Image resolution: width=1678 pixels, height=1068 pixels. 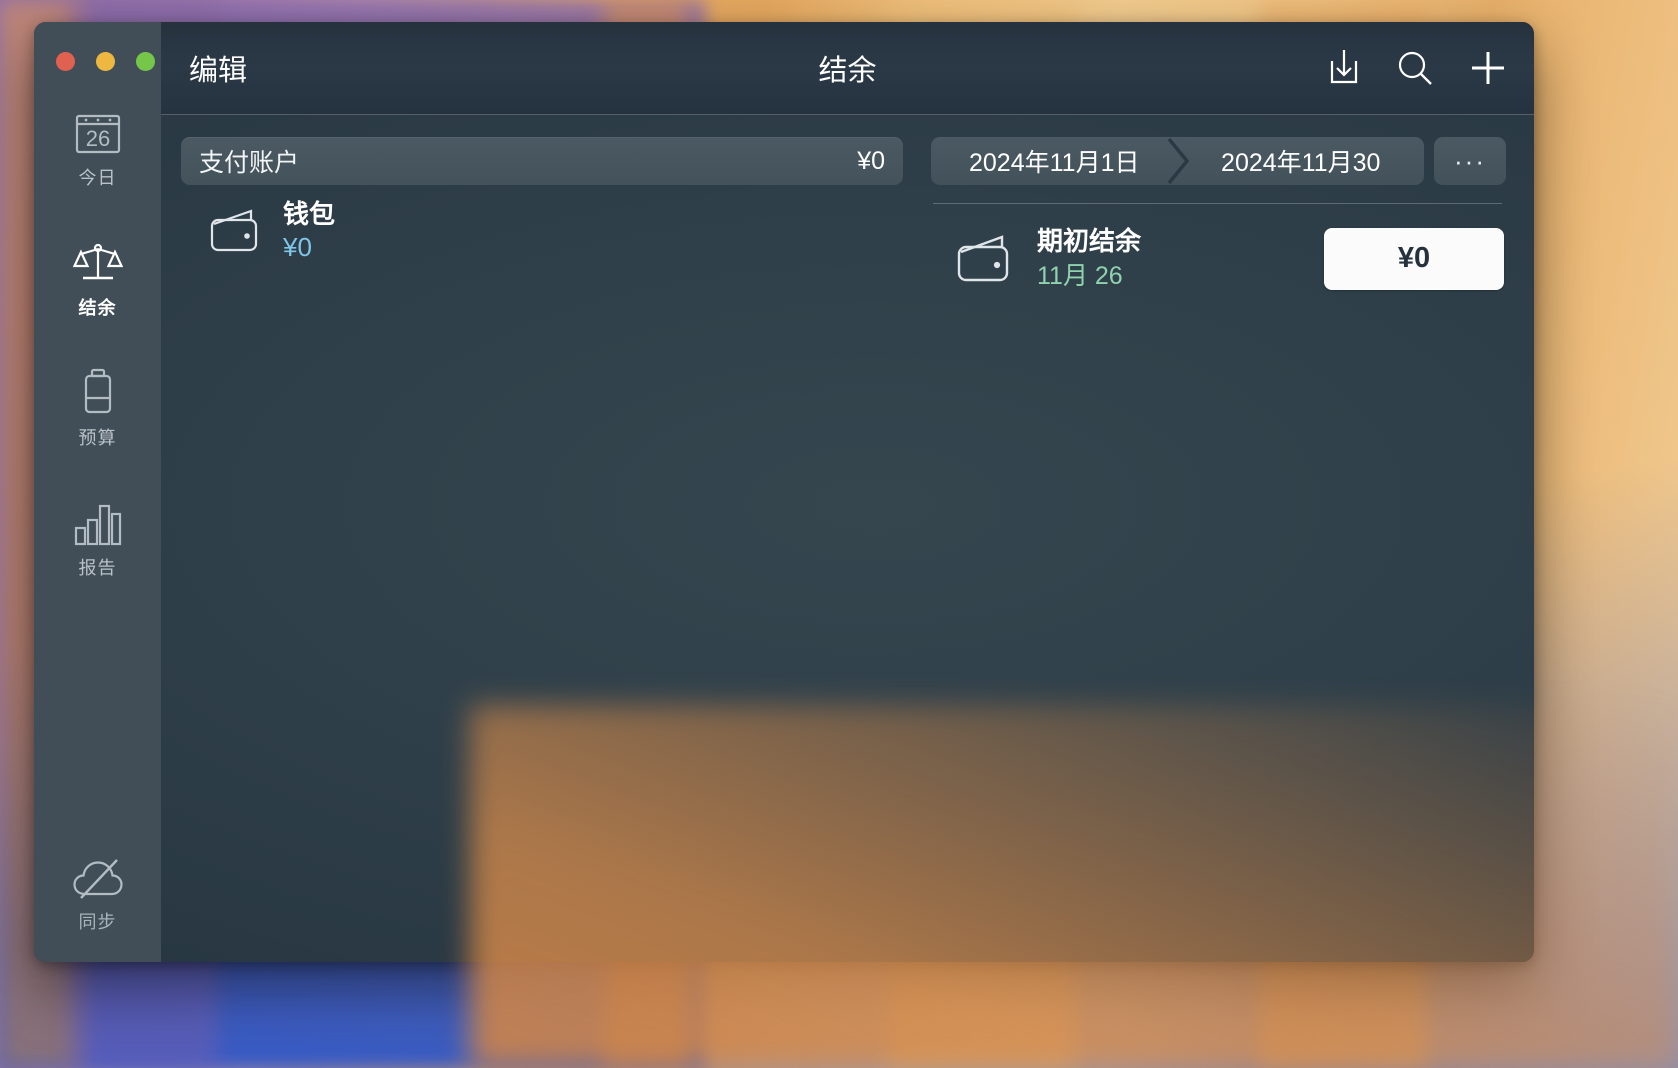 What do you see at coordinates (871, 160) in the screenshot?
I see `account-group-amount: ¥0` at bounding box center [871, 160].